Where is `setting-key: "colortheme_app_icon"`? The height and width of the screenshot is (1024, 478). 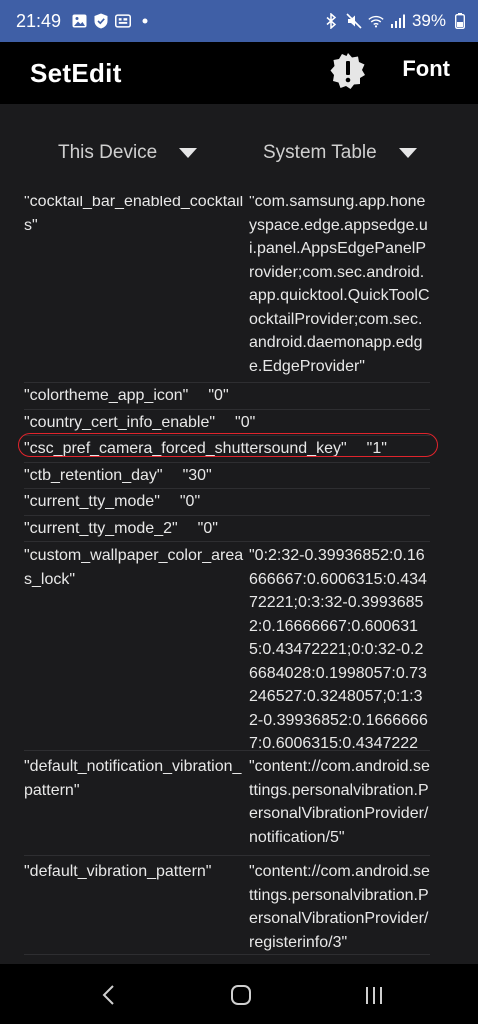
setting-key: "colortheme_app_icon" is located at coordinates (106, 395).